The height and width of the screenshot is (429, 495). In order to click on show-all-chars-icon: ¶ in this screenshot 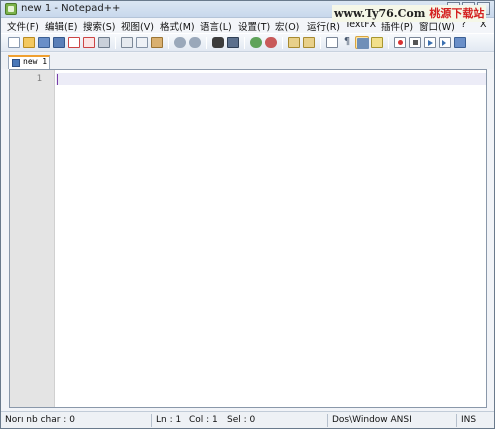, I will do `click(347, 42)`.